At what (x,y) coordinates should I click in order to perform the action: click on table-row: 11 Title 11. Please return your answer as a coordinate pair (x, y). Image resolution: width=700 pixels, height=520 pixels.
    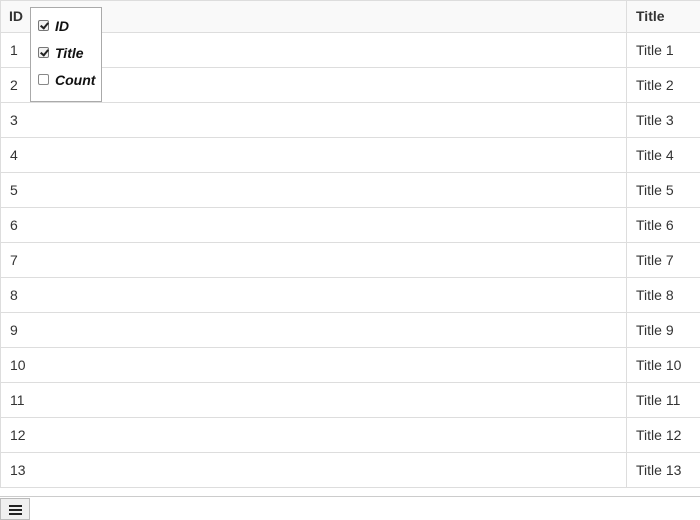
    Looking at the image, I should click on (350, 400).